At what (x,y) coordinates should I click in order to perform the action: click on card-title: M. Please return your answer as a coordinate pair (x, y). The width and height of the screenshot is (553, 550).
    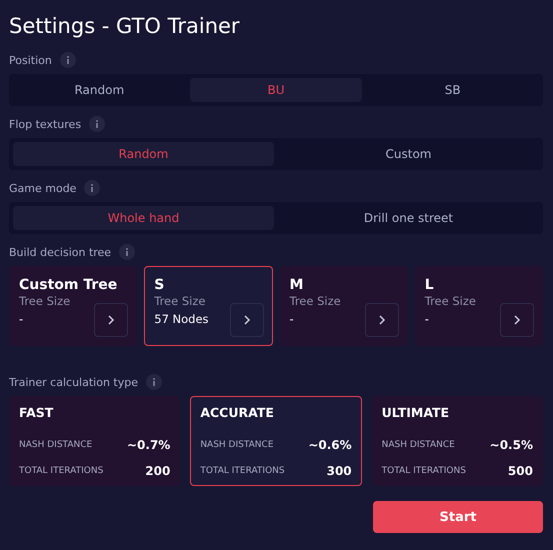
    Looking at the image, I should click on (297, 285).